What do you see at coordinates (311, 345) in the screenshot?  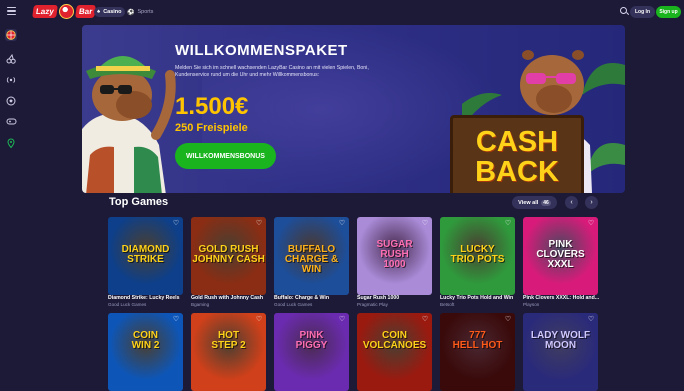 I see `game-art-line: PIGGY` at bounding box center [311, 345].